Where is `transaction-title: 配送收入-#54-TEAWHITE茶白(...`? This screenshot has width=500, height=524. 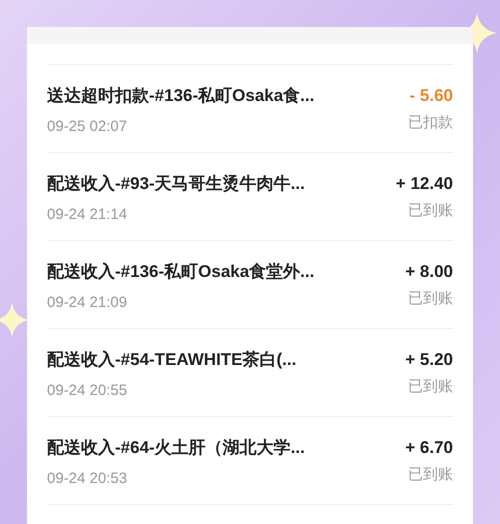 transaction-title: 配送收入-#54-TEAWHITE茶白(... is located at coordinates (171, 360).